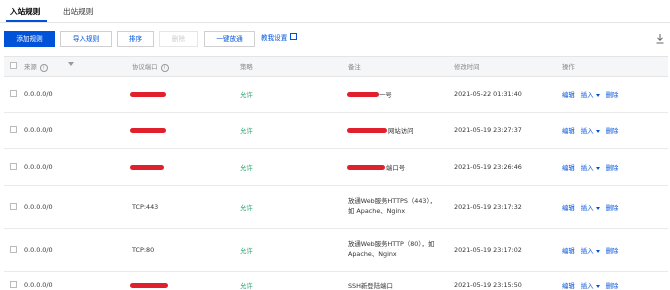 The image size is (670, 290). I want to click on time-cell: 2021-05-19 23:27:37, so click(488, 130).